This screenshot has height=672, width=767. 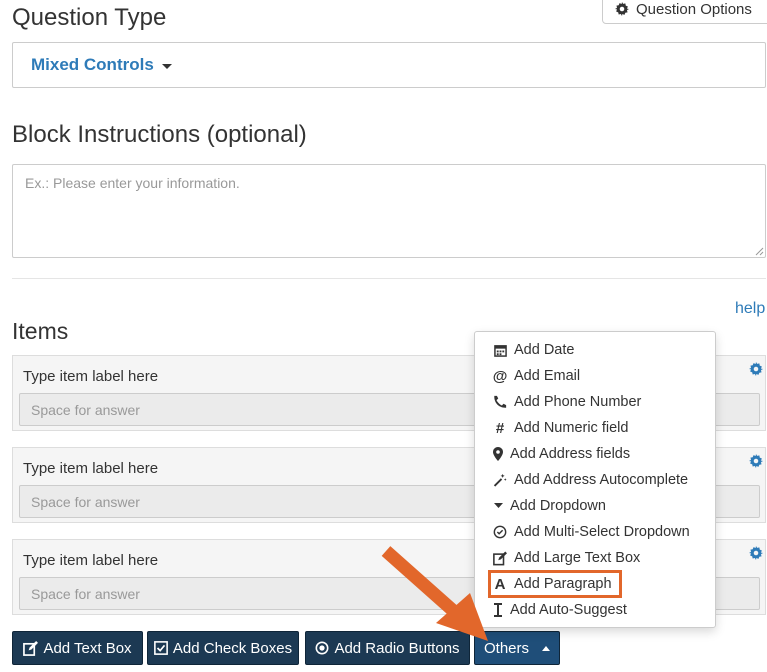 I want to click on phone-icon, so click(x=500, y=402).